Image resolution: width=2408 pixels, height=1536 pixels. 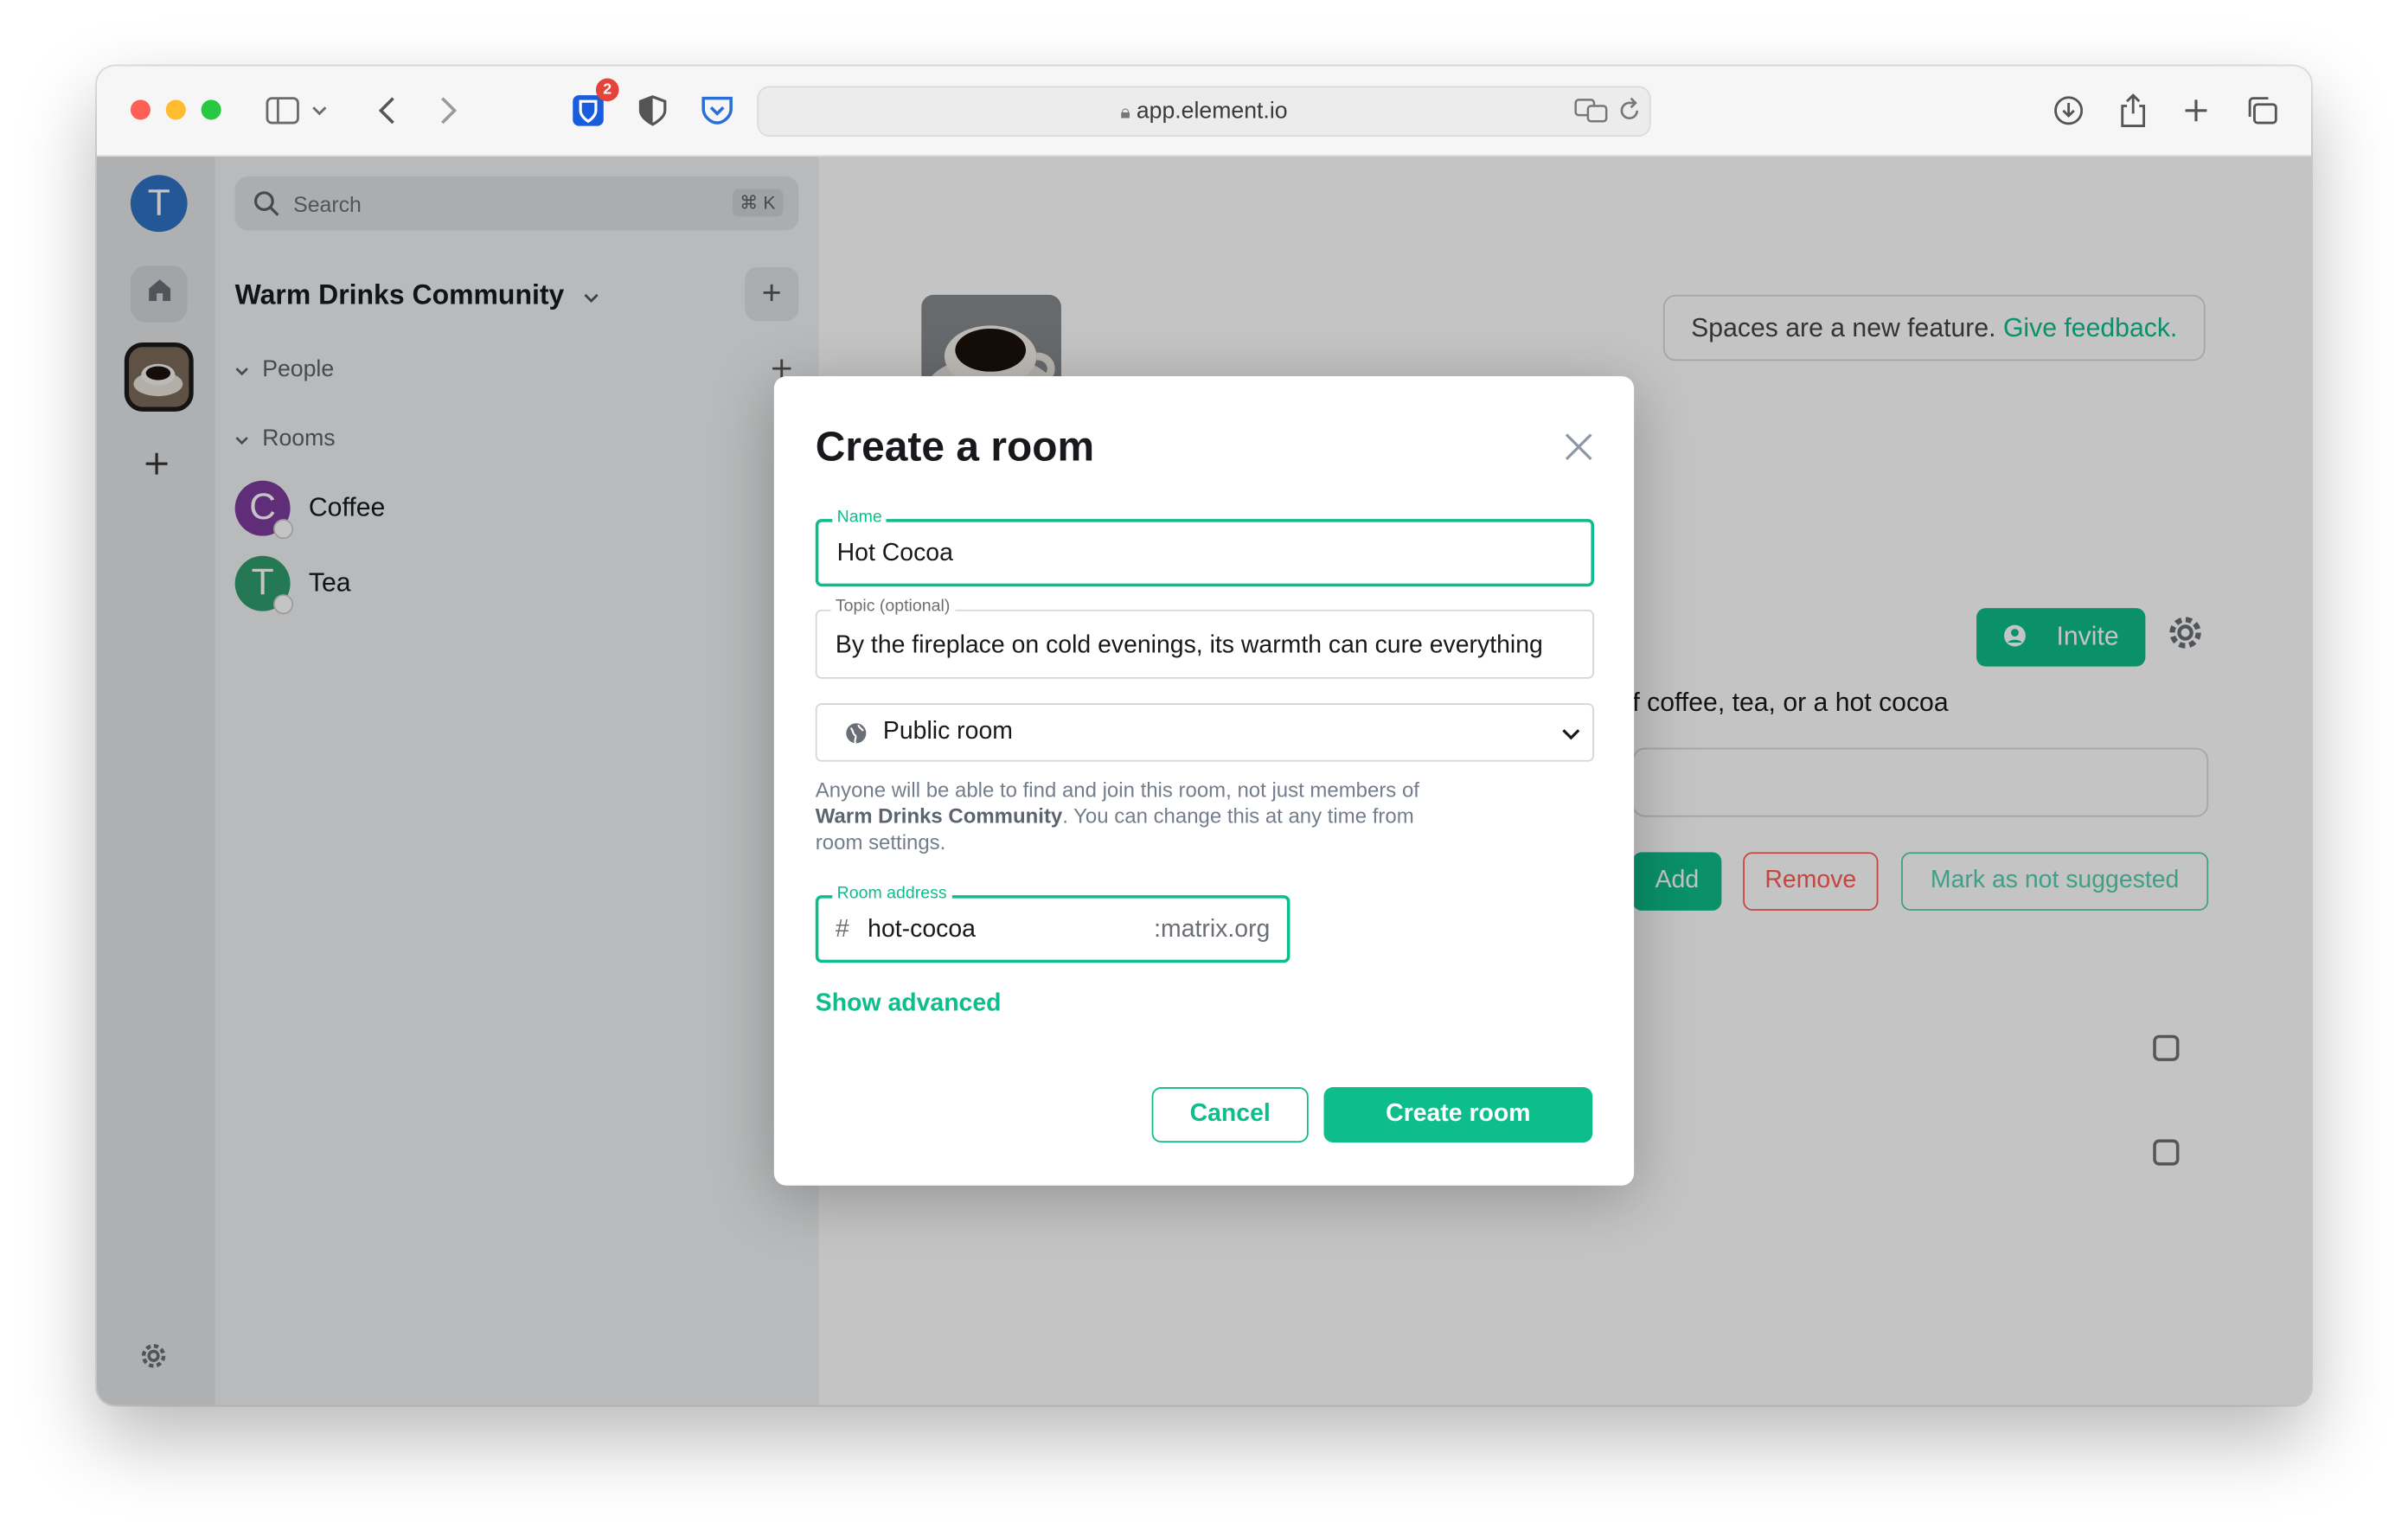 I want to click on forward-icon, so click(x=448, y=111).